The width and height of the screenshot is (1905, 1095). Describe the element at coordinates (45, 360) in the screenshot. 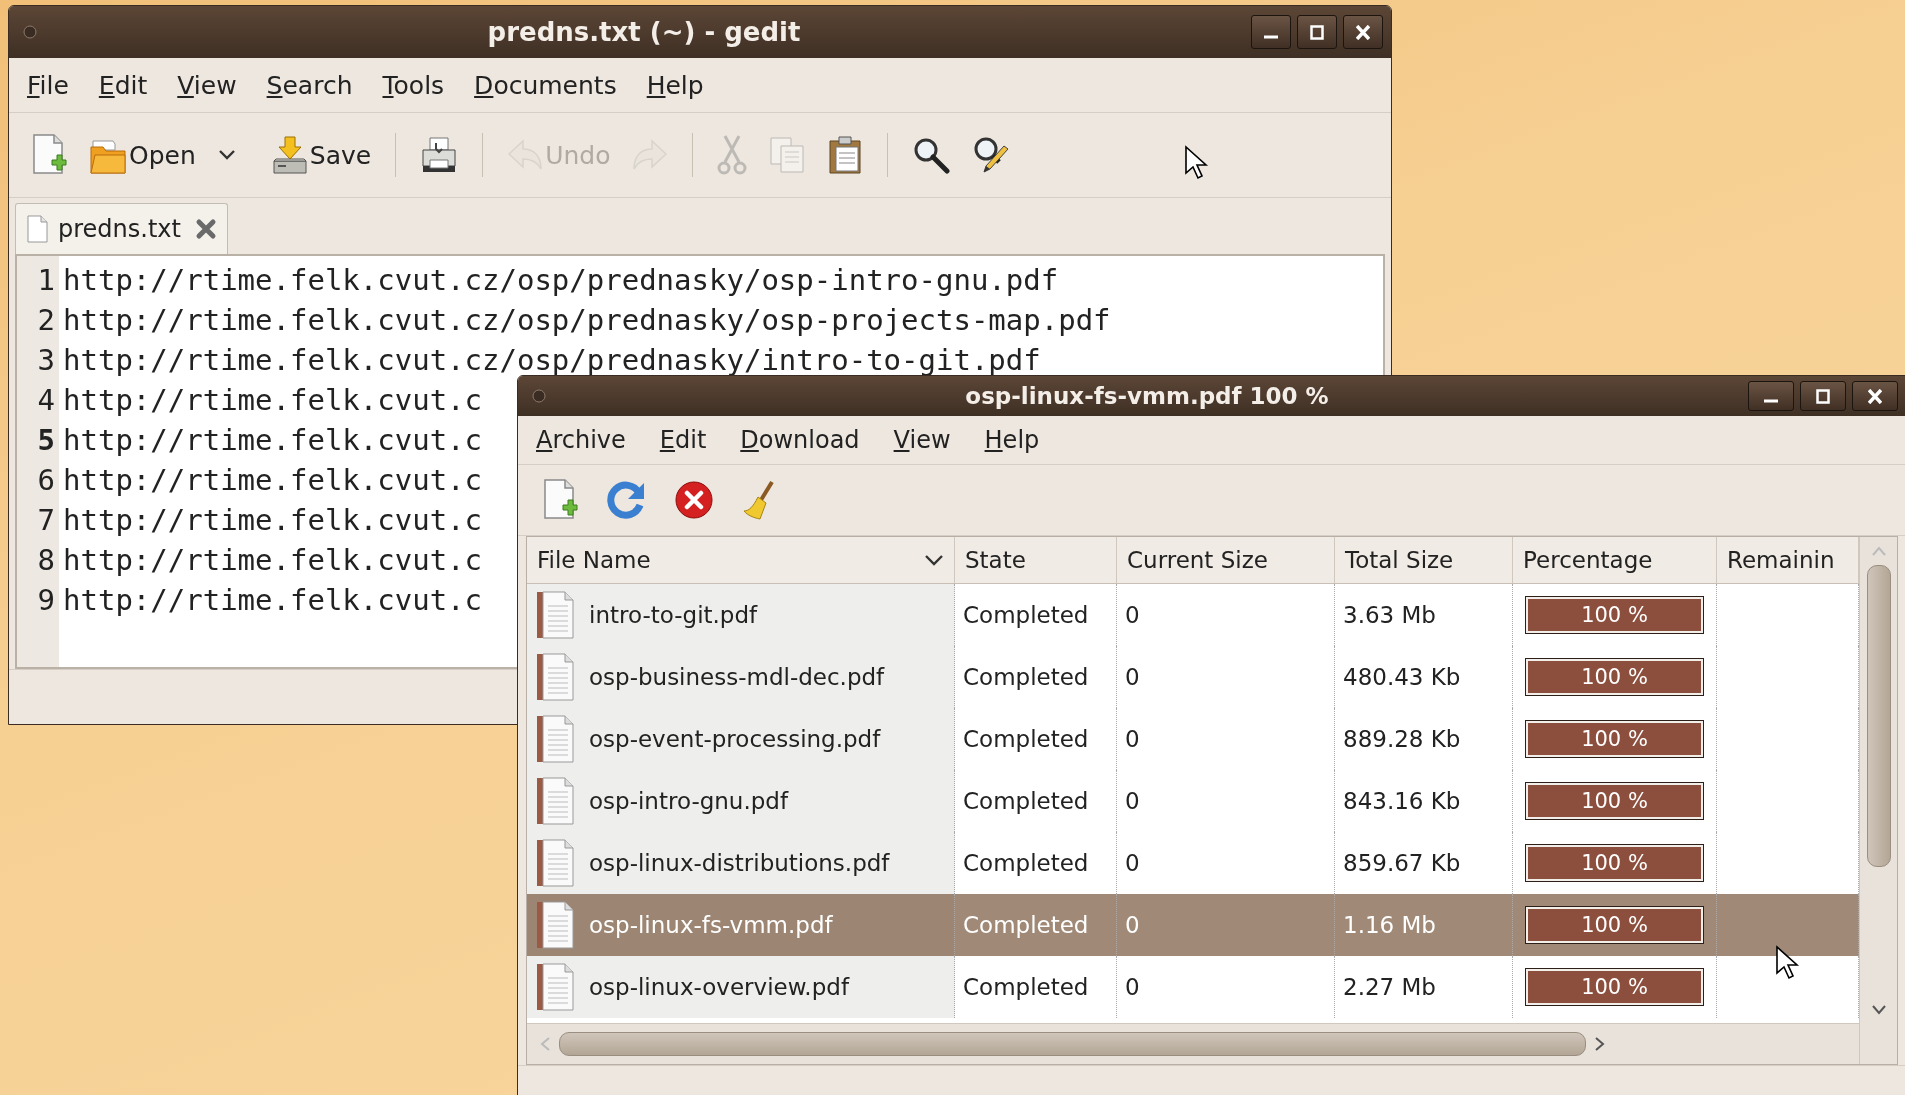

I see `line-number: 3` at that location.